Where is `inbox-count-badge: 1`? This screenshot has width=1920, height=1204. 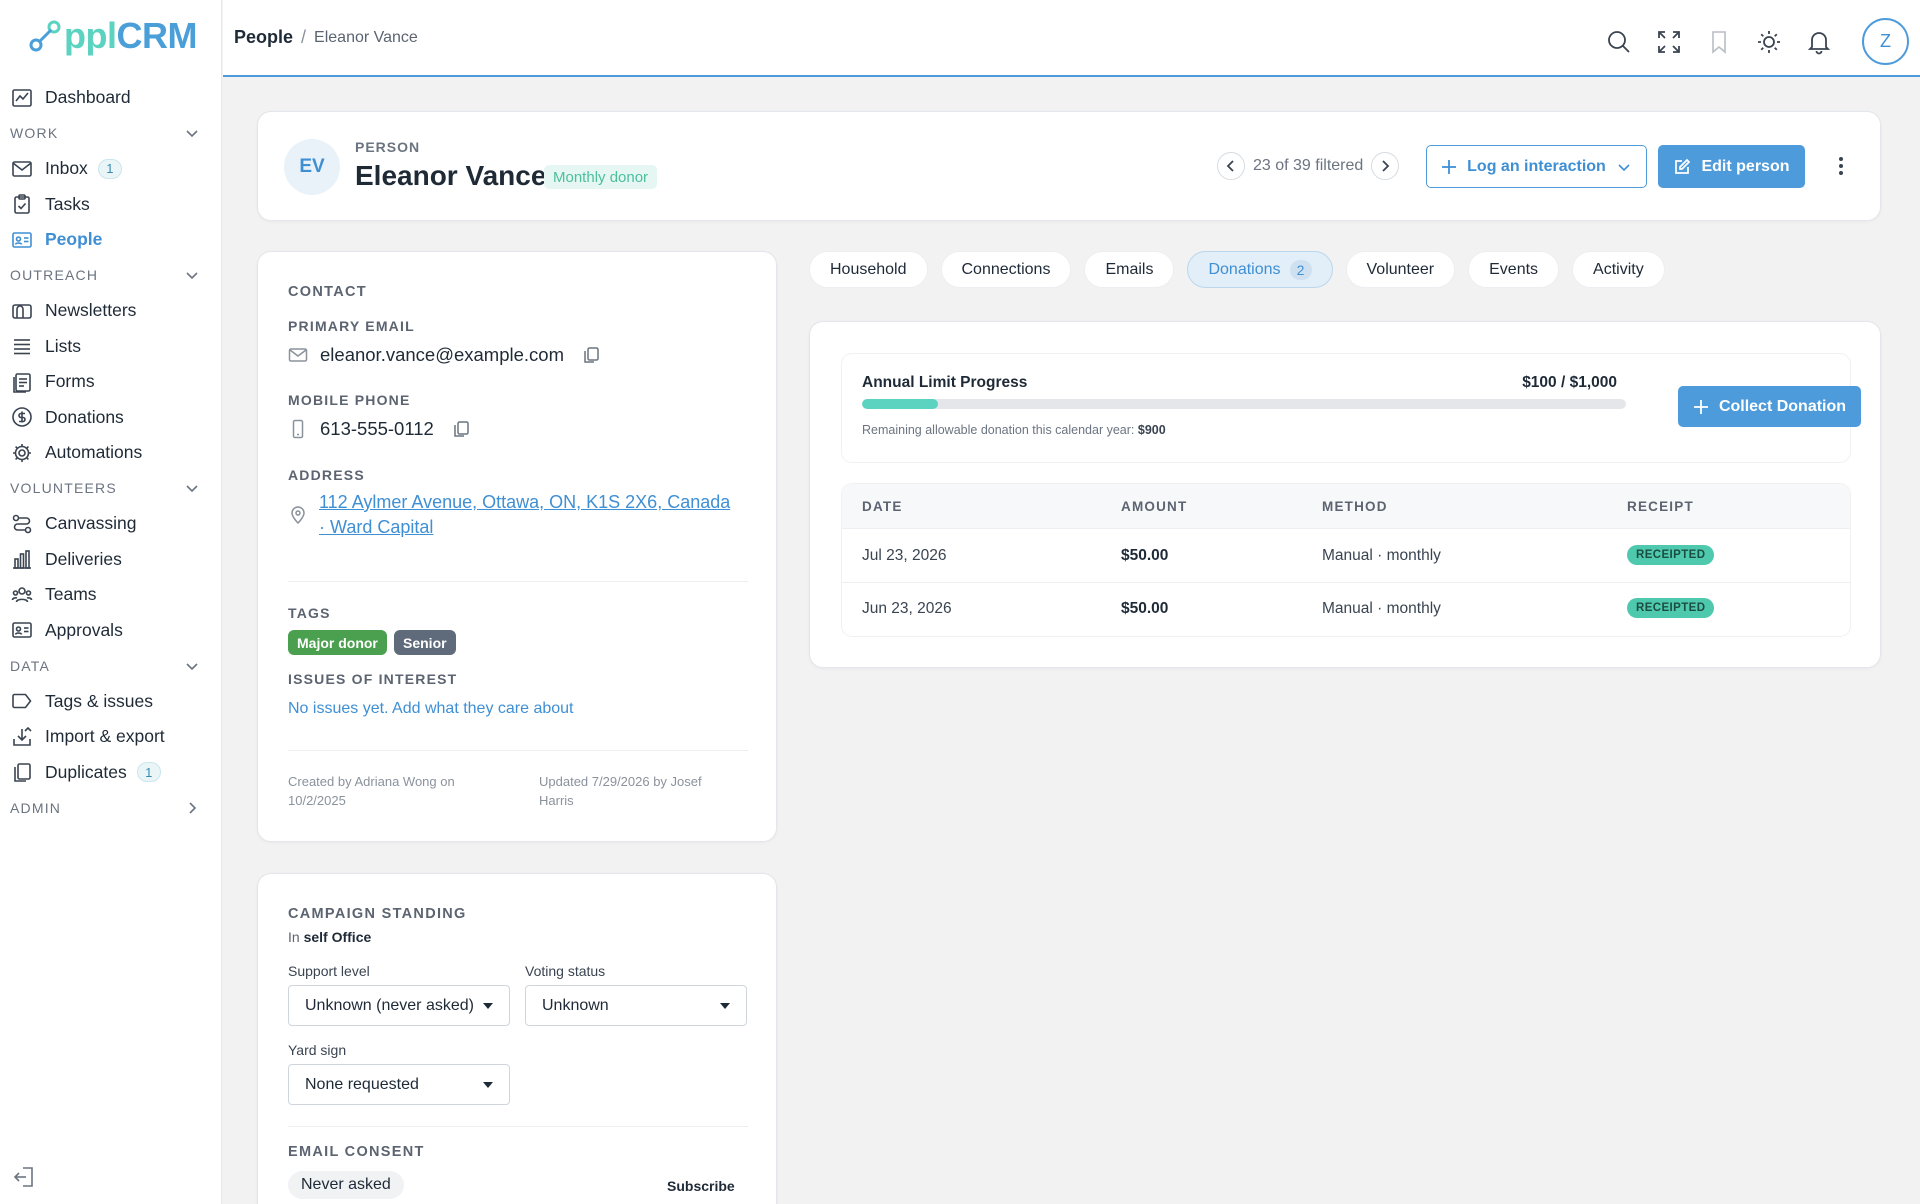
inbox-count-badge: 1 is located at coordinates (109, 168).